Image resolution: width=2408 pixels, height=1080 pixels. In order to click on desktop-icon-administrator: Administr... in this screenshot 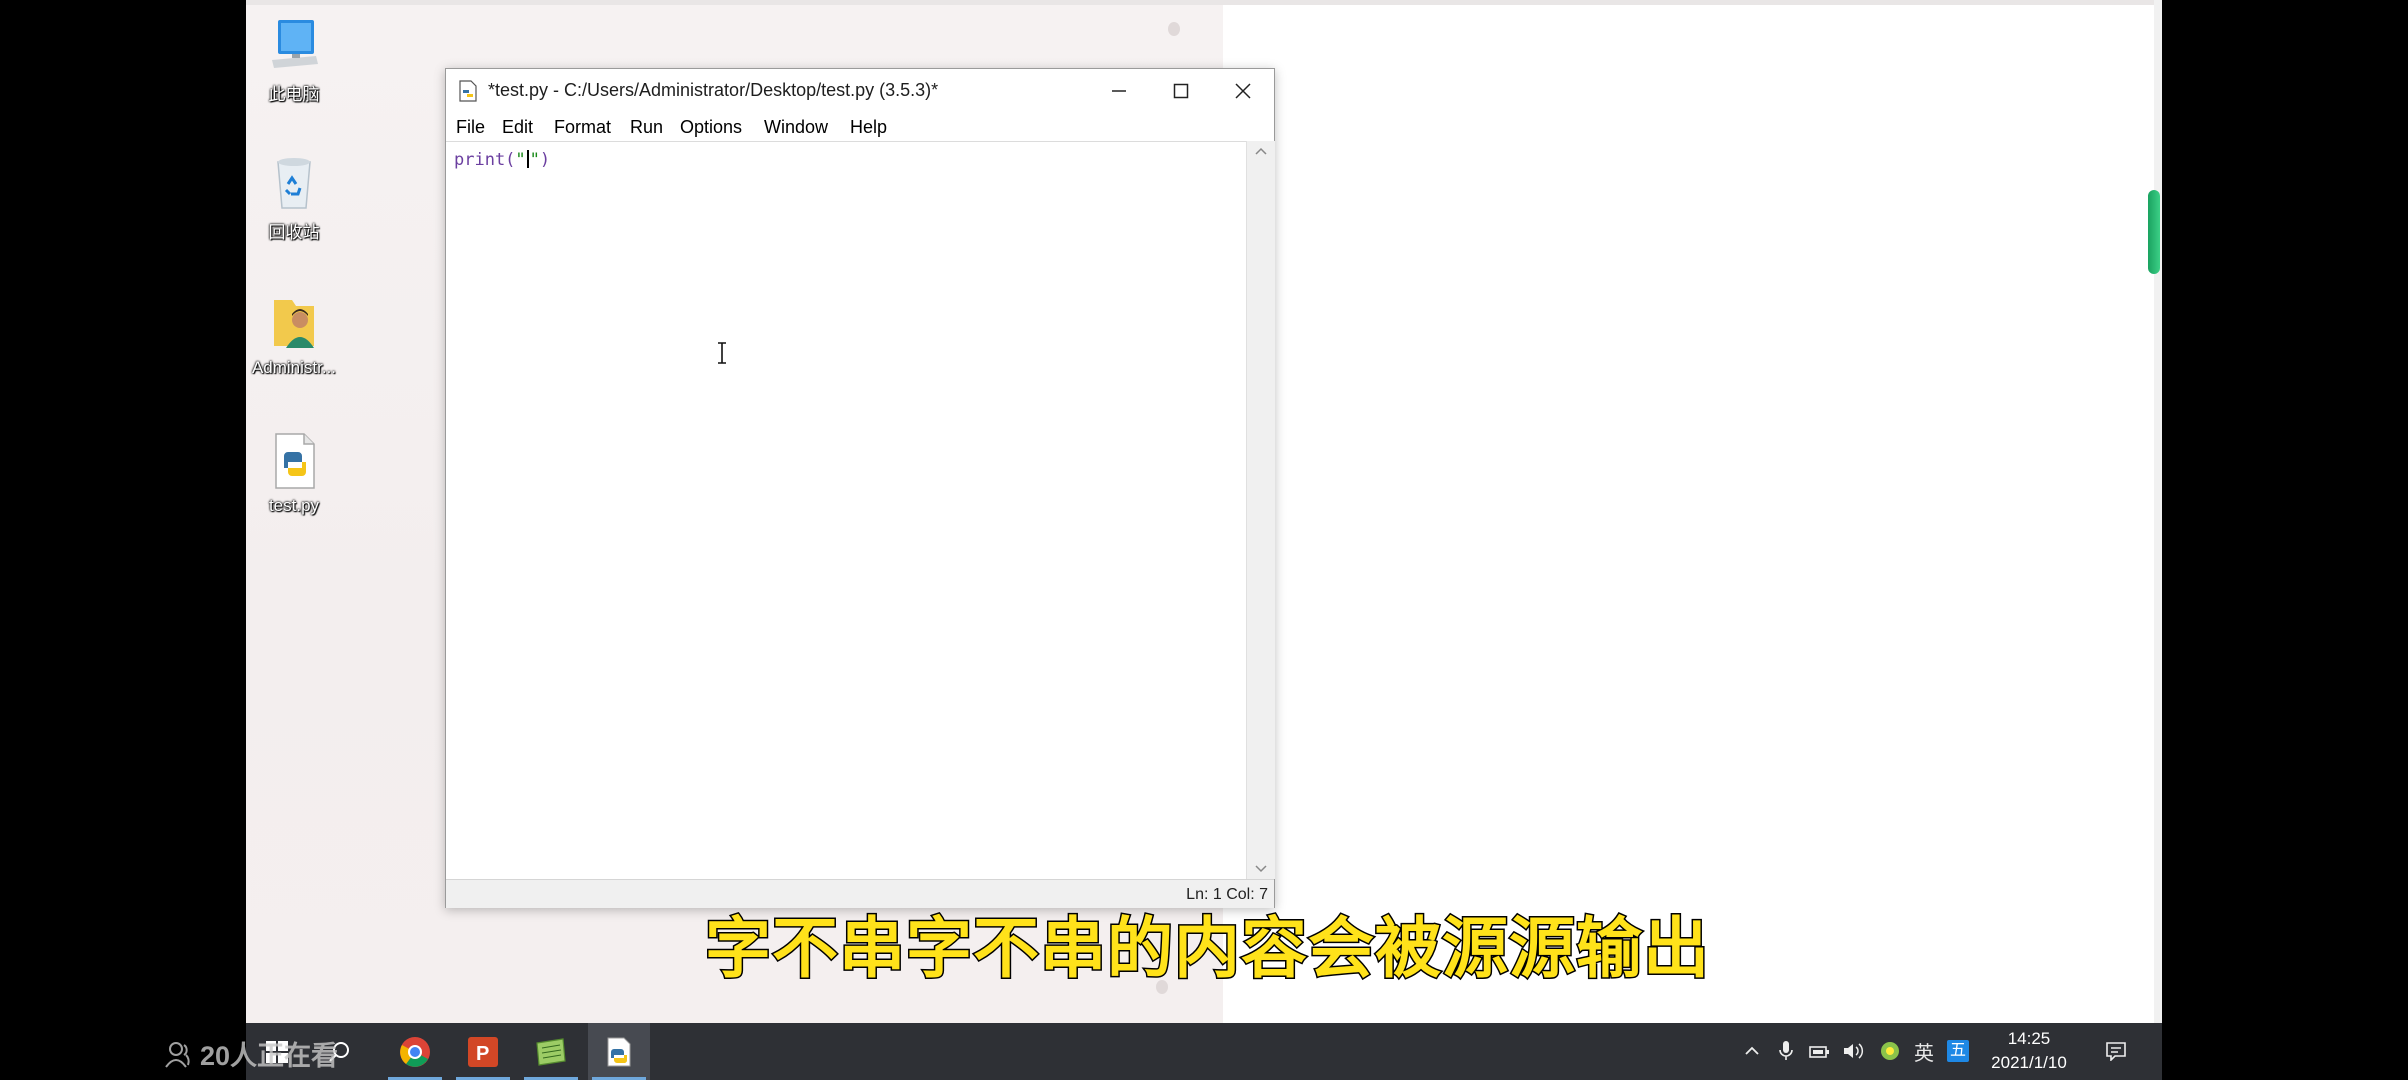, I will do `click(294, 335)`.